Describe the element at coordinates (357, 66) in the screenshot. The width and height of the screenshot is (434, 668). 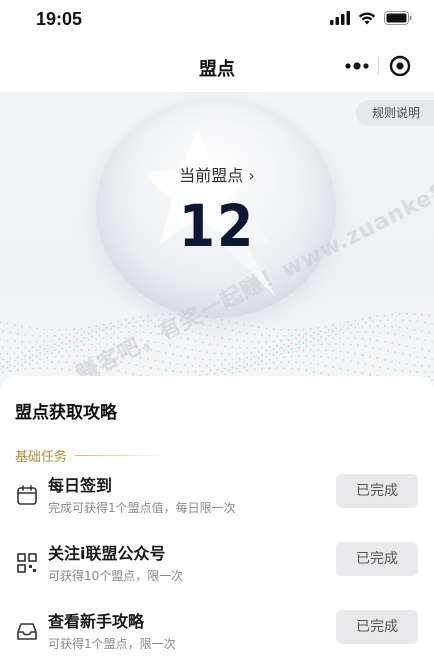
I see `more-button` at that location.